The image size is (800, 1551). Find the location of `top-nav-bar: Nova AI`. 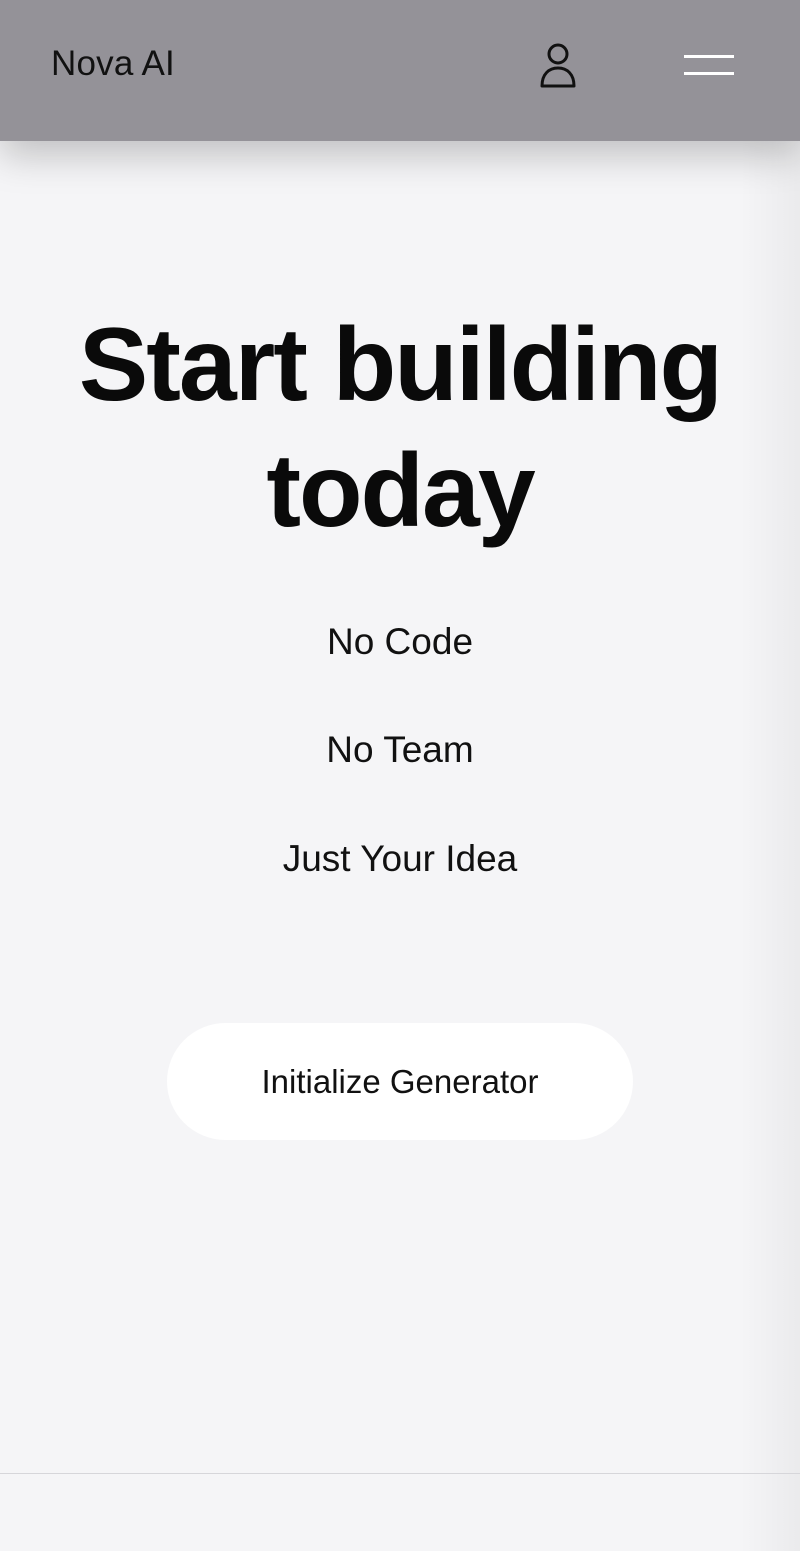

top-nav-bar: Nova AI is located at coordinates (400, 70).